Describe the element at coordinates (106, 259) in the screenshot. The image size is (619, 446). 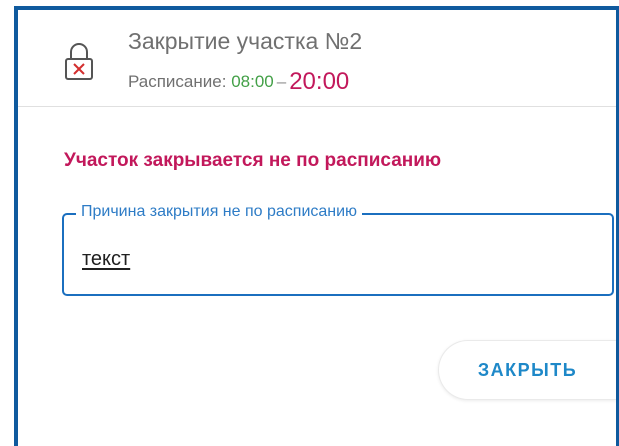
I see `reason-input: текст` at that location.